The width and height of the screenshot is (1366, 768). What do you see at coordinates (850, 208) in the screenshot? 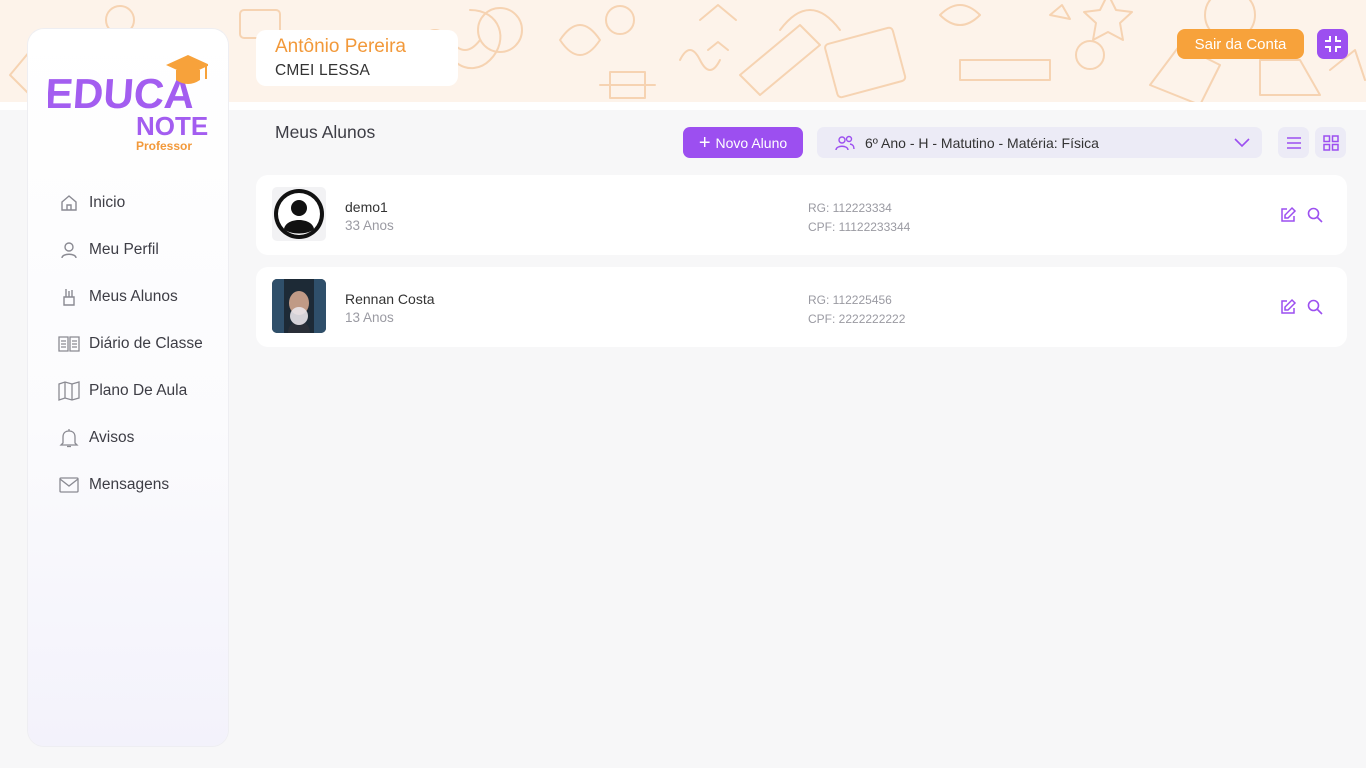
I see `student-rg: RG: 112223334` at bounding box center [850, 208].